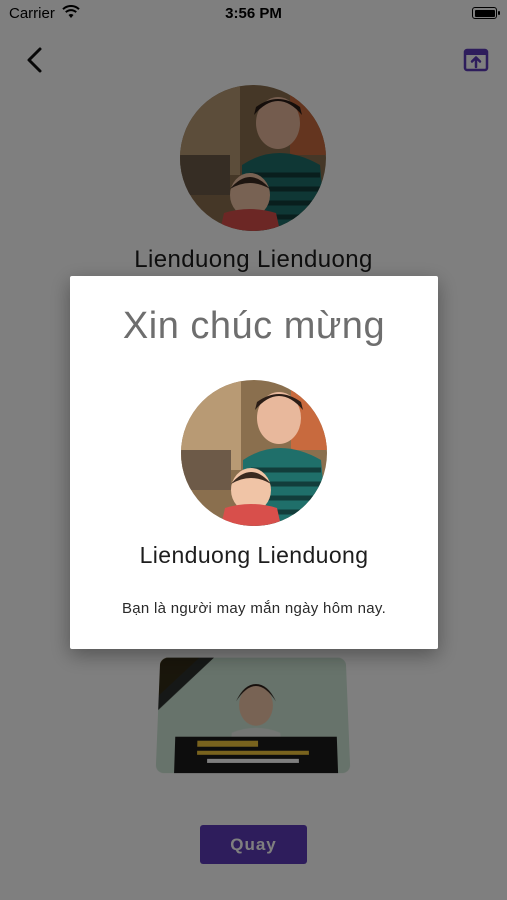 The width and height of the screenshot is (507, 900). Describe the element at coordinates (254, 326) in the screenshot. I see `dialog-title: Xin chúc mừng` at that location.